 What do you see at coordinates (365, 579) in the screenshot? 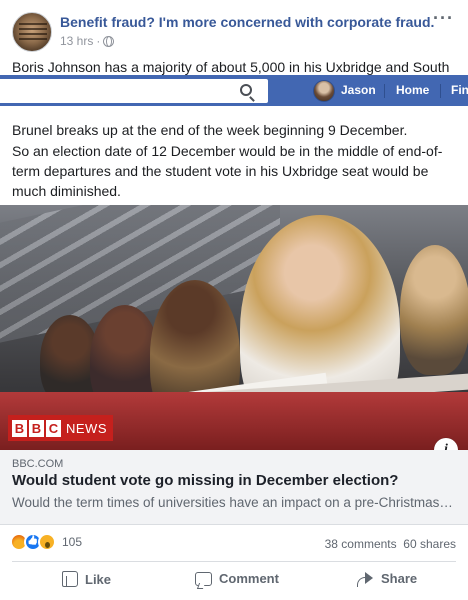
I see `share-icon` at bounding box center [365, 579].